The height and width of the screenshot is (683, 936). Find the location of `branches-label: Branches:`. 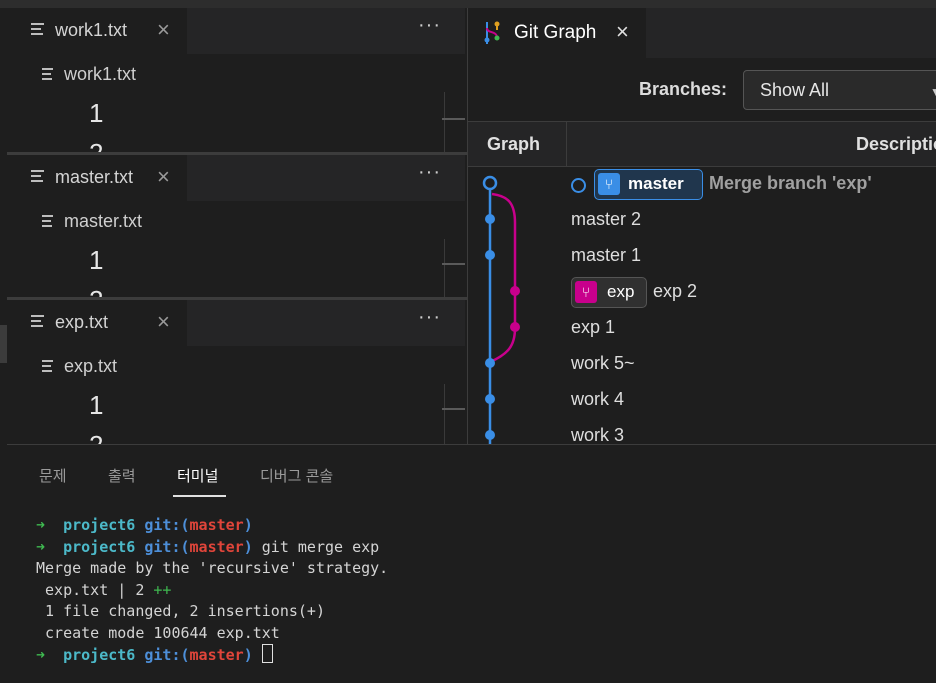

branches-label: Branches: is located at coordinates (683, 89).